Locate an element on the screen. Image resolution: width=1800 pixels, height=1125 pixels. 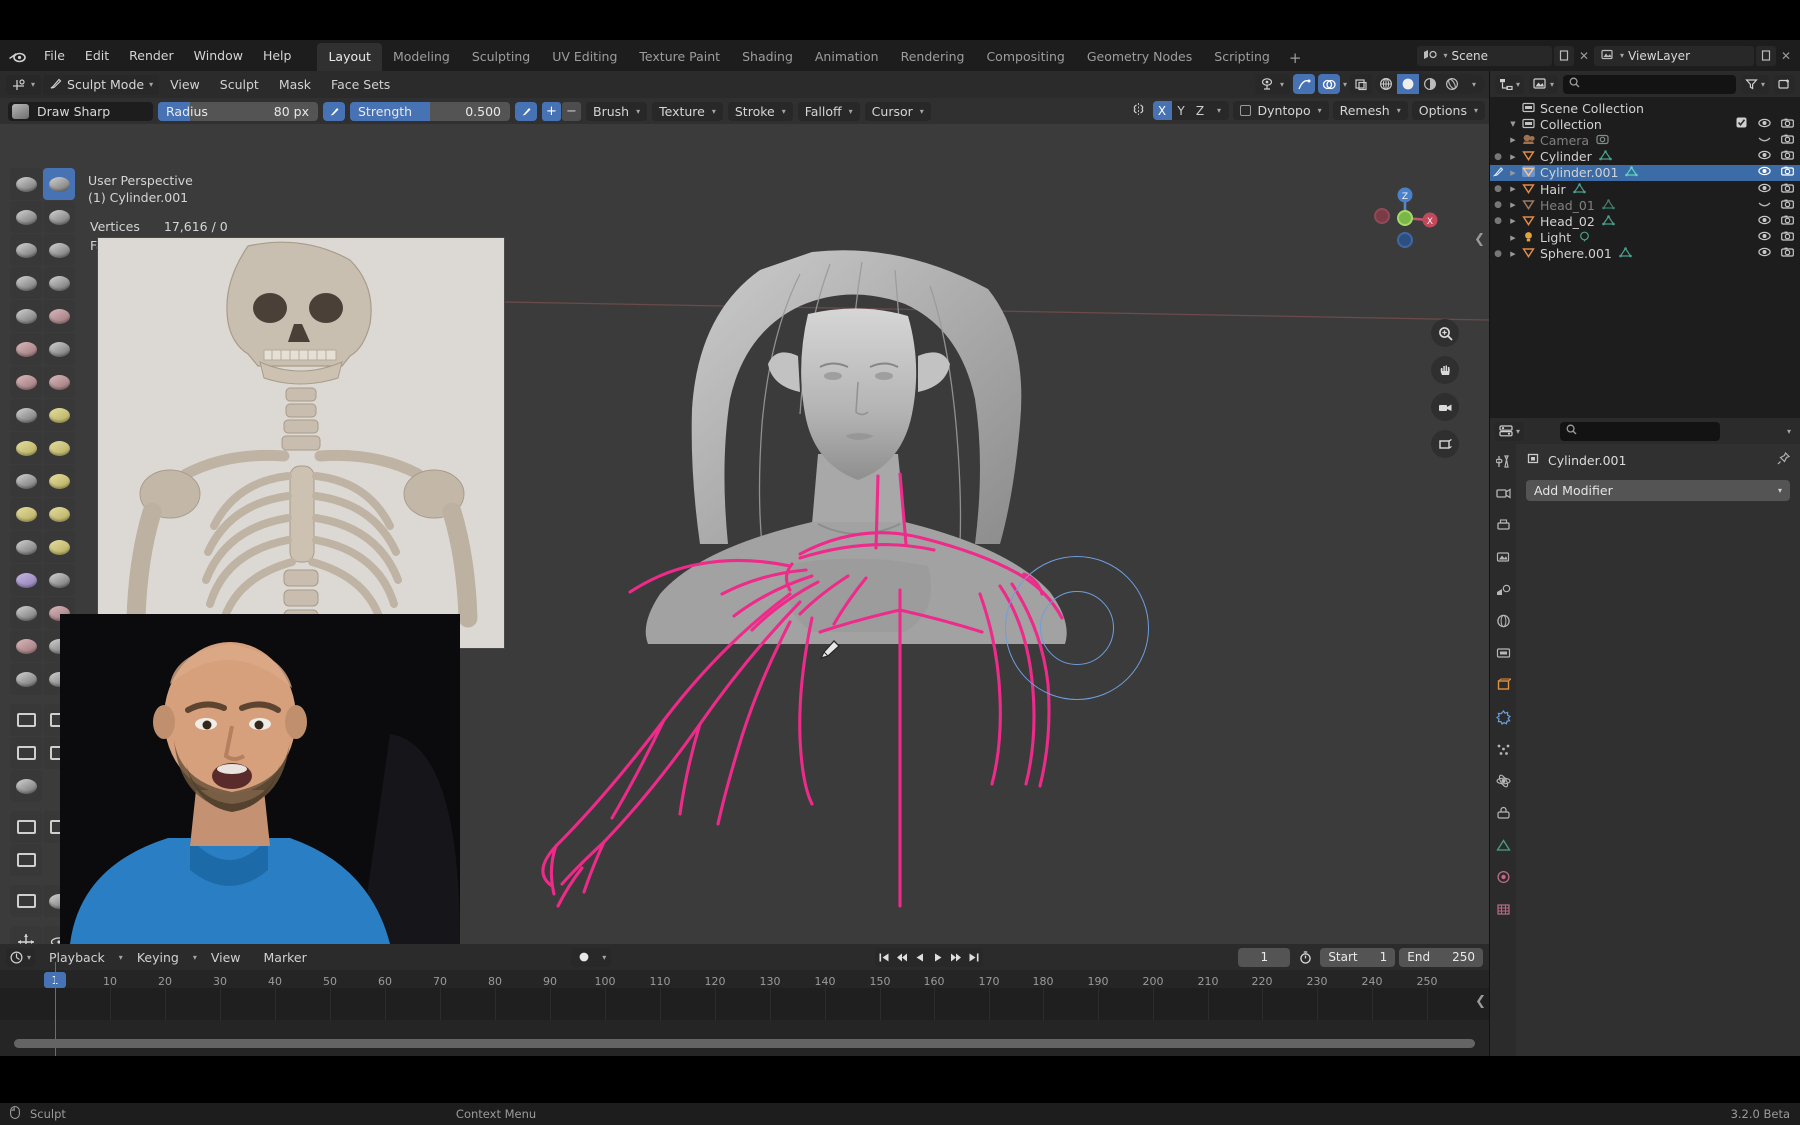
tool-elastic-deform-icon is located at coordinates (26, 448).